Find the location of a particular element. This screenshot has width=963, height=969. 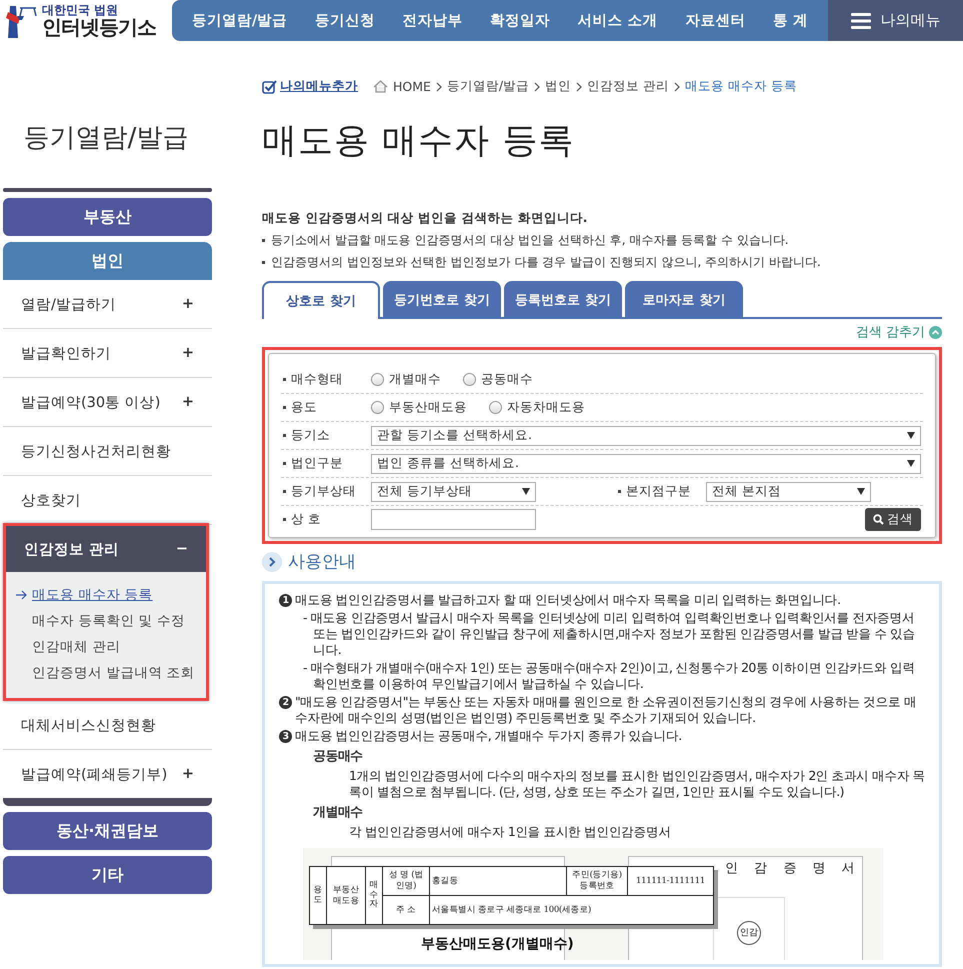

nav-link: 확정일자 is located at coordinates (520, 20).